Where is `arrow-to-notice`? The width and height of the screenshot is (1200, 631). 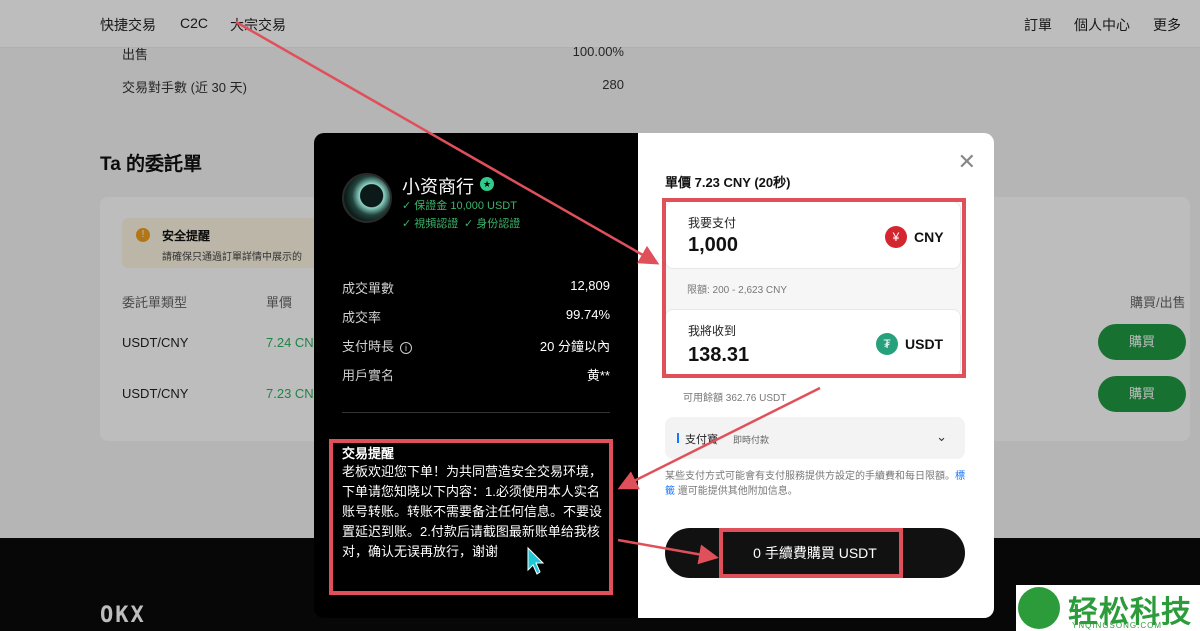 arrow-to-notice is located at coordinates (719, 438).